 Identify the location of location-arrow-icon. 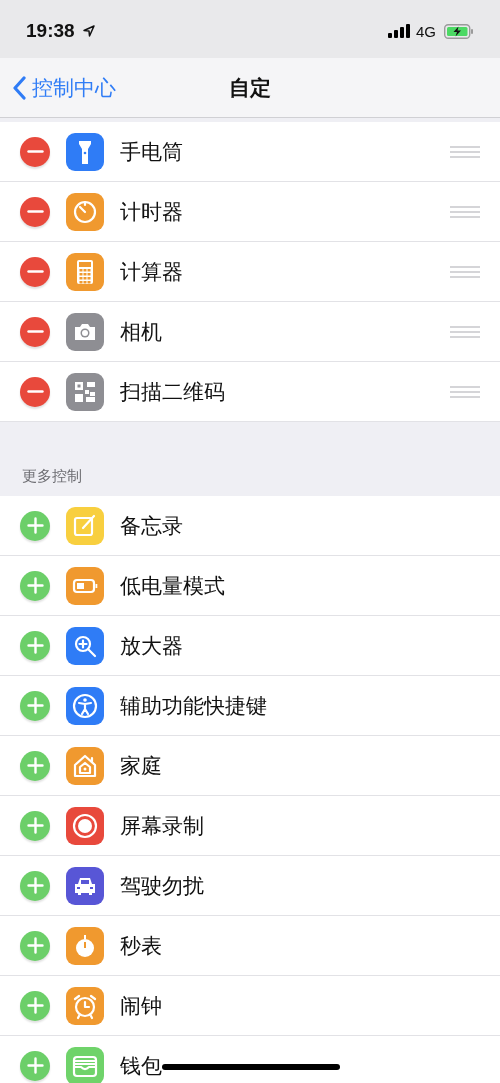
(88, 31).